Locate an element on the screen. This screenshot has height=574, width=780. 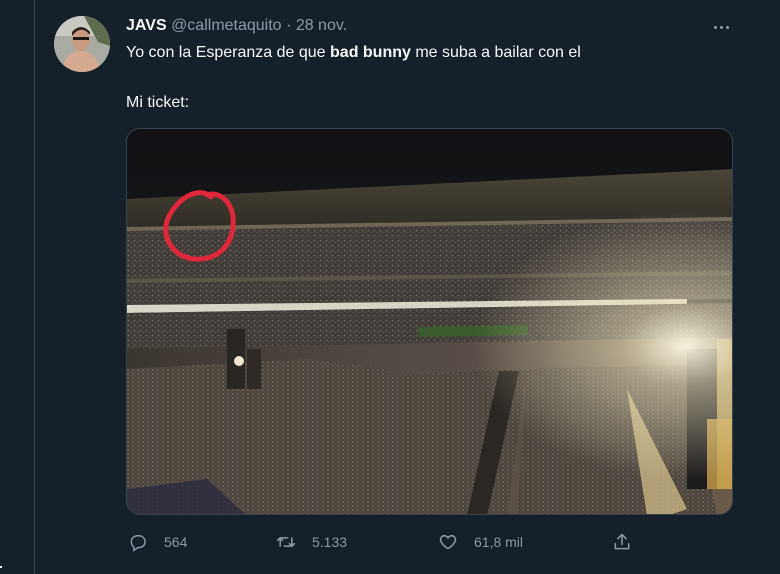
tweet-date: 28 nov. is located at coordinates (321, 25).